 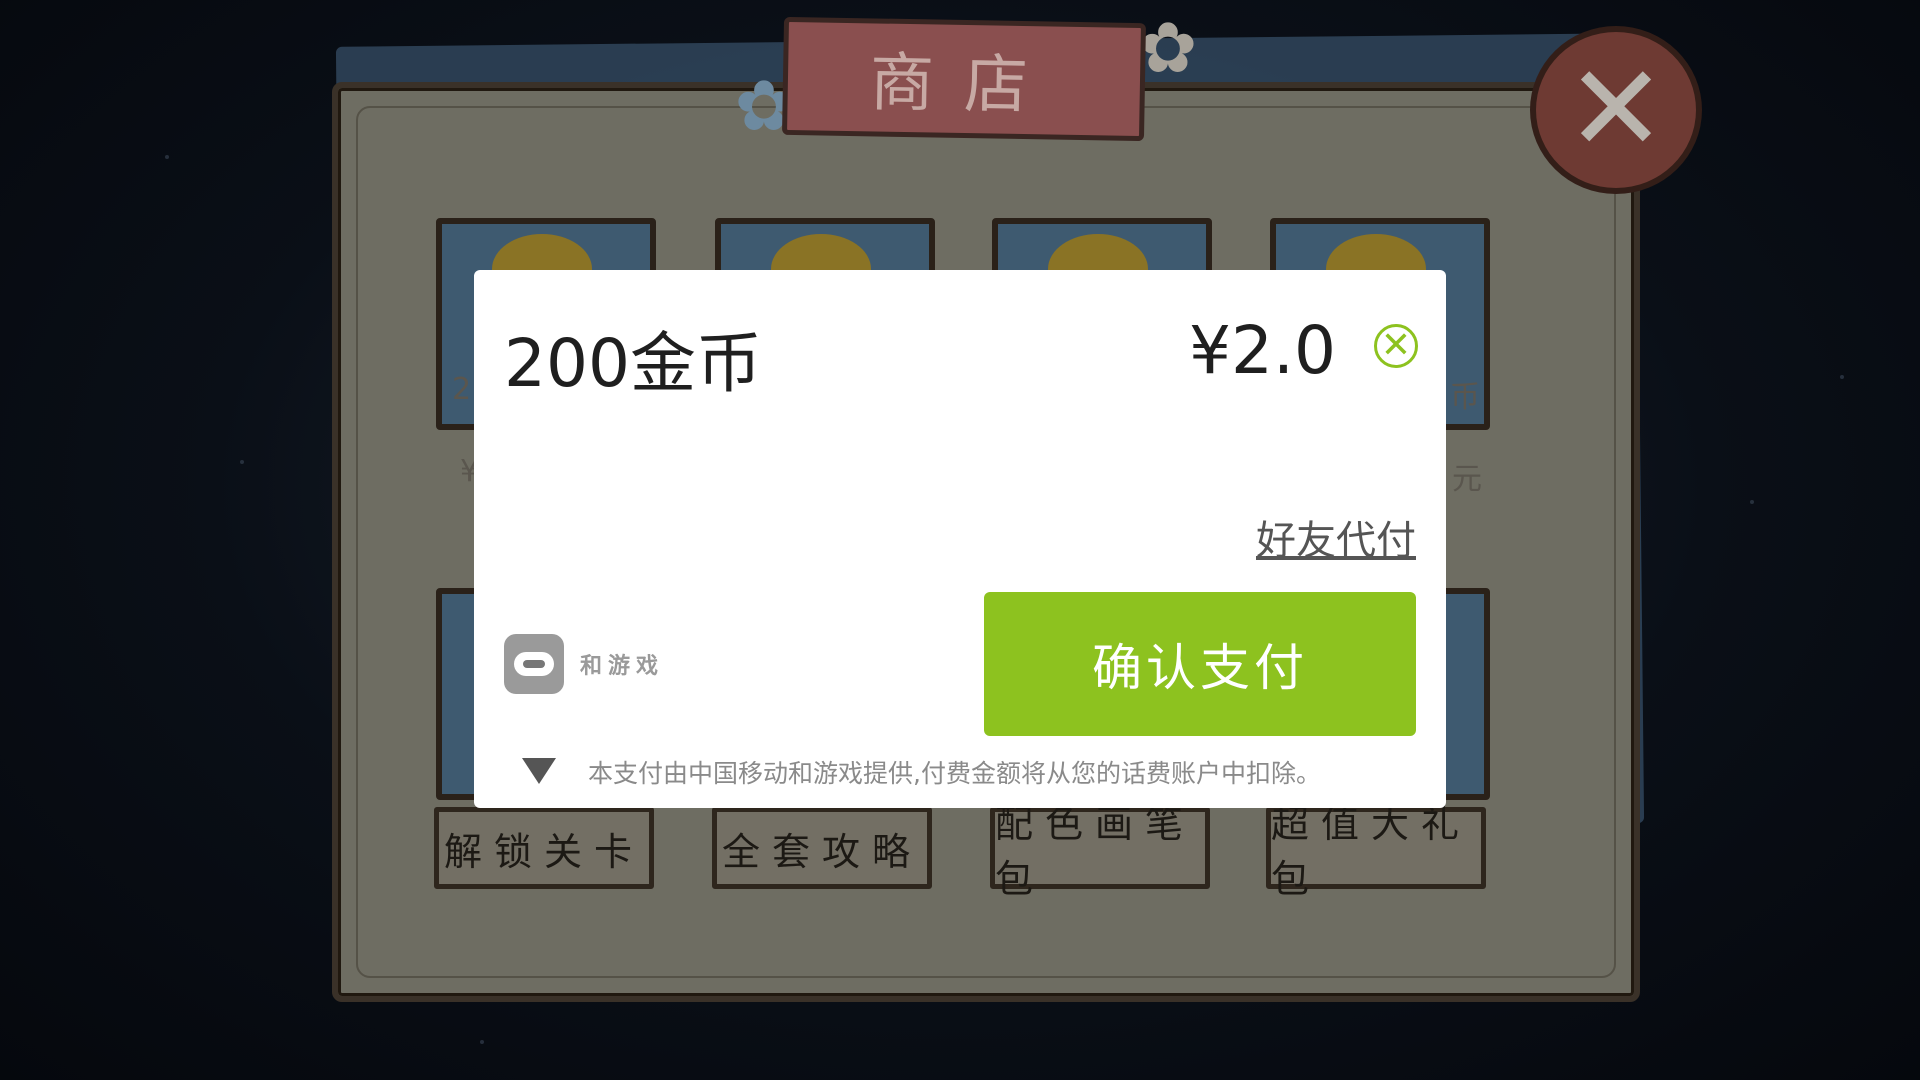 I want to click on color-brush-pack-button: 配色画笔包, so click(x=1100, y=851).